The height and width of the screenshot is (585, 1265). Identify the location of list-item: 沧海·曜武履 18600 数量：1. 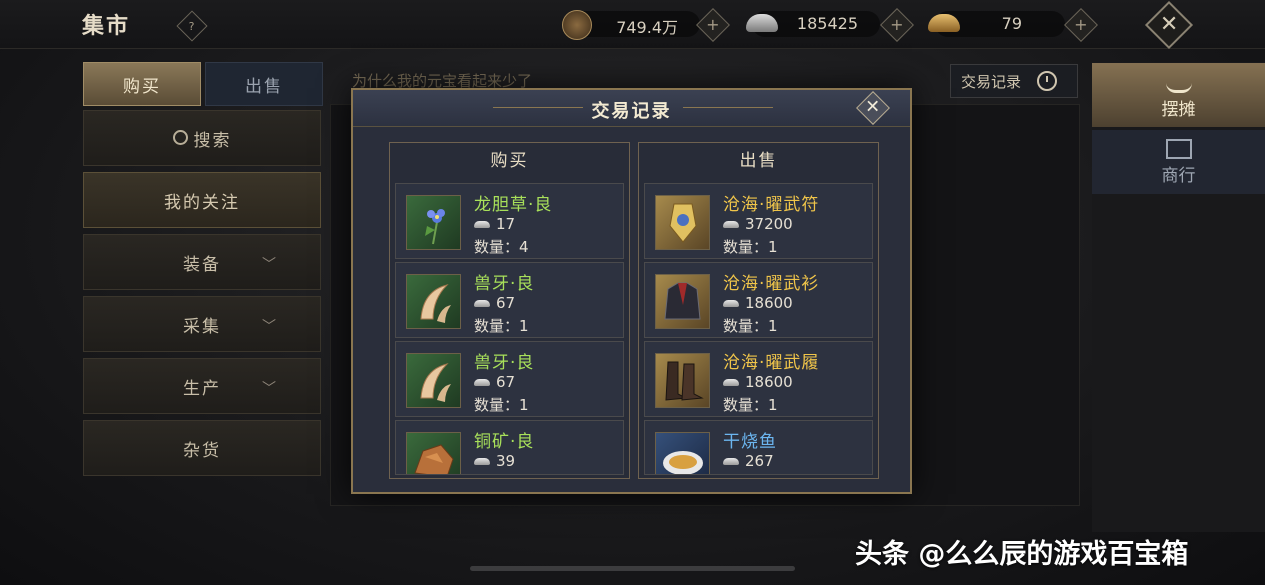
(758, 379).